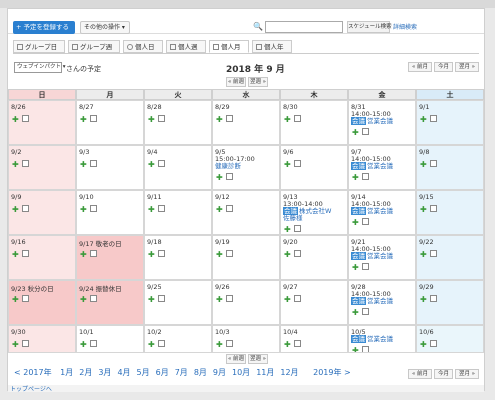  I want to click on calendar-day-cell: 9/25 ✚, so click(178, 302).